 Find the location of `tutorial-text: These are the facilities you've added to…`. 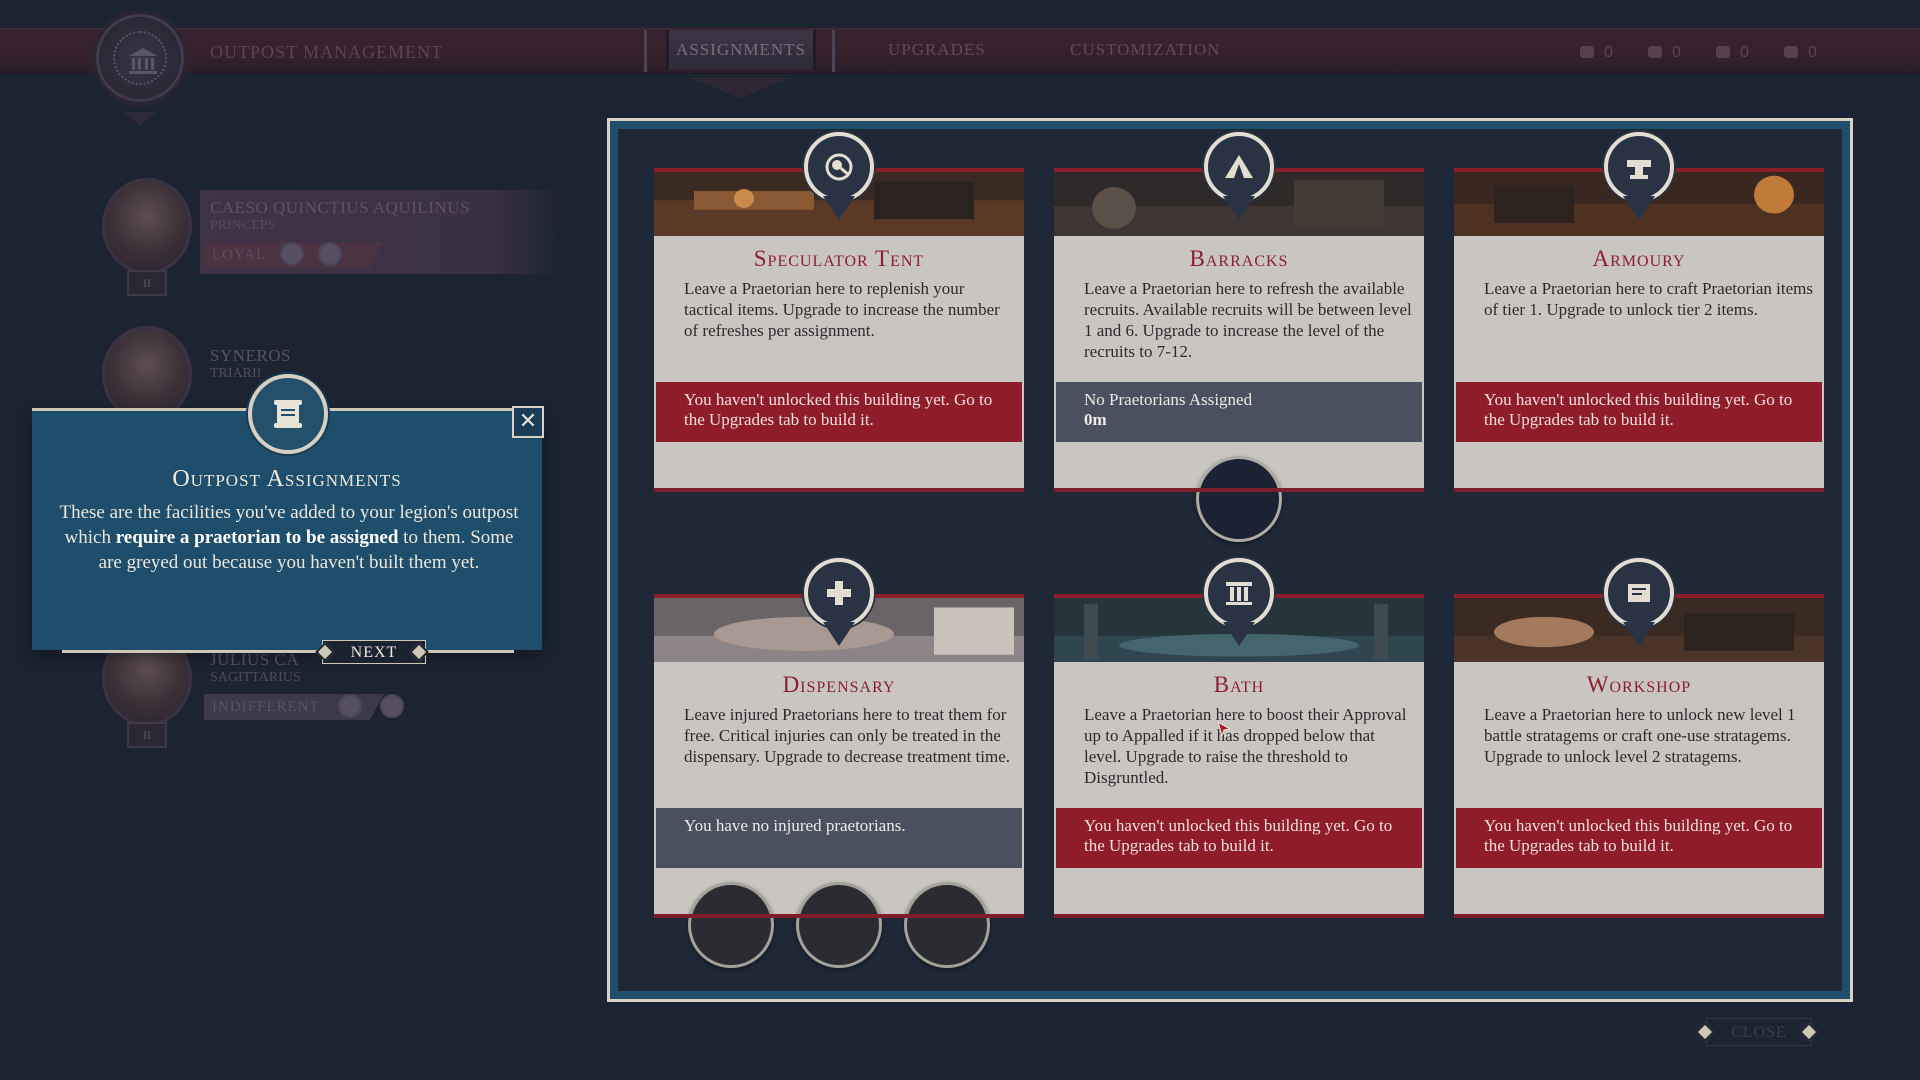

tutorial-text: These are the facilities you've added to… is located at coordinates (289, 537).